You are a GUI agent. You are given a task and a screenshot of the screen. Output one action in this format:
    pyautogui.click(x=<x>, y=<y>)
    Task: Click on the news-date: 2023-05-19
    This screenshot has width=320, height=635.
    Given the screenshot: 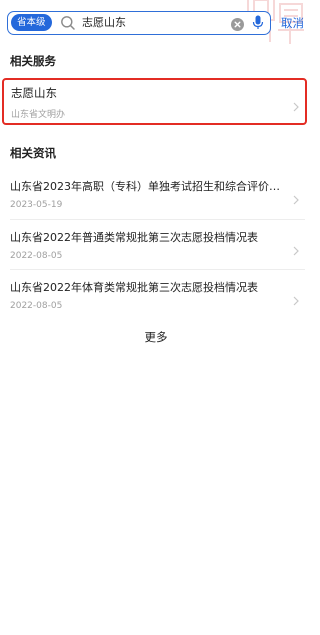 What is the action you would take?
    pyautogui.click(x=36, y=205)
    